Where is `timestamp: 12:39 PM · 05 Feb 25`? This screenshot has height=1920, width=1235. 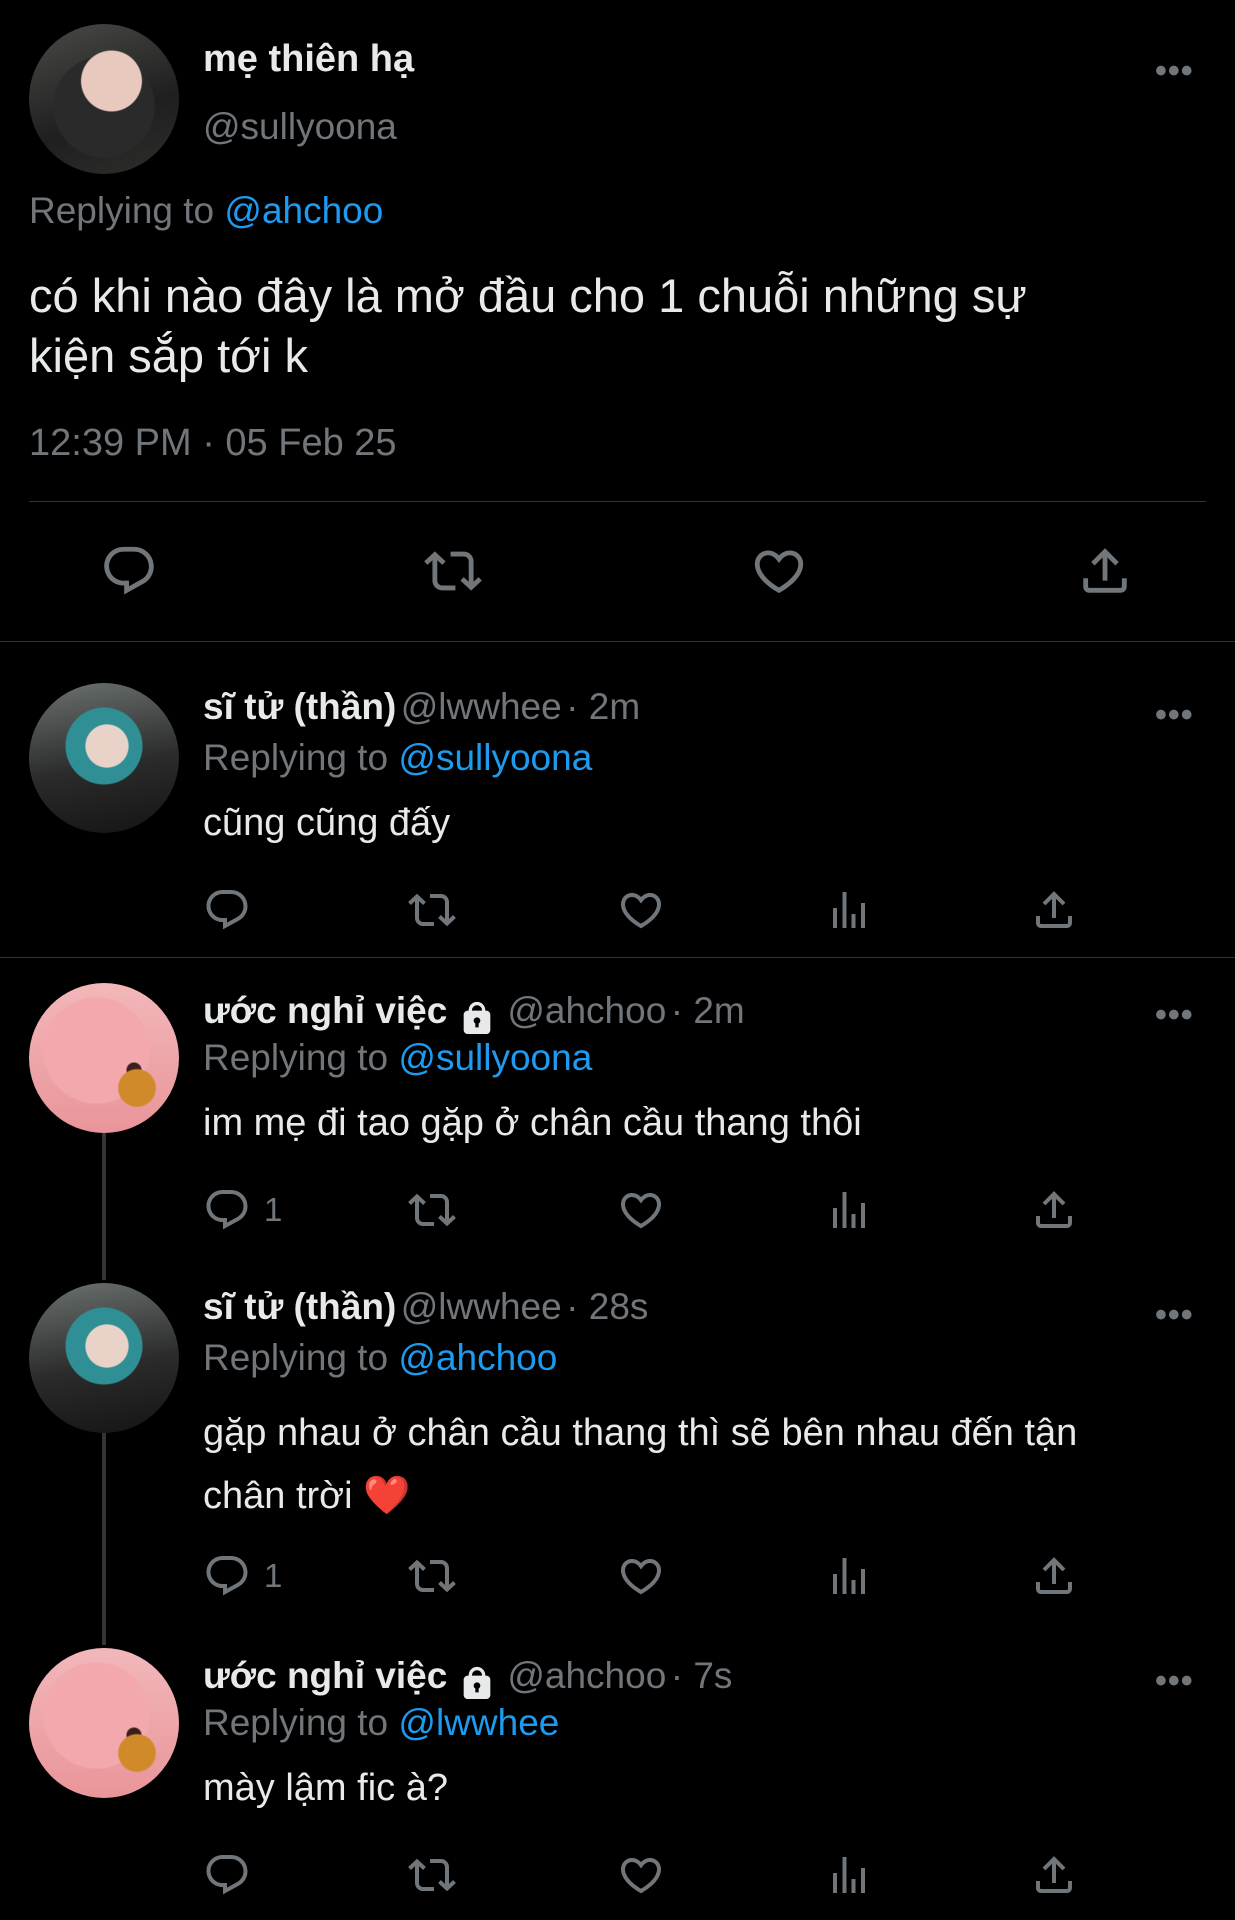
timestamp: 12:39 PM · 05 Feb 25 is located at coordinates (213, 443).